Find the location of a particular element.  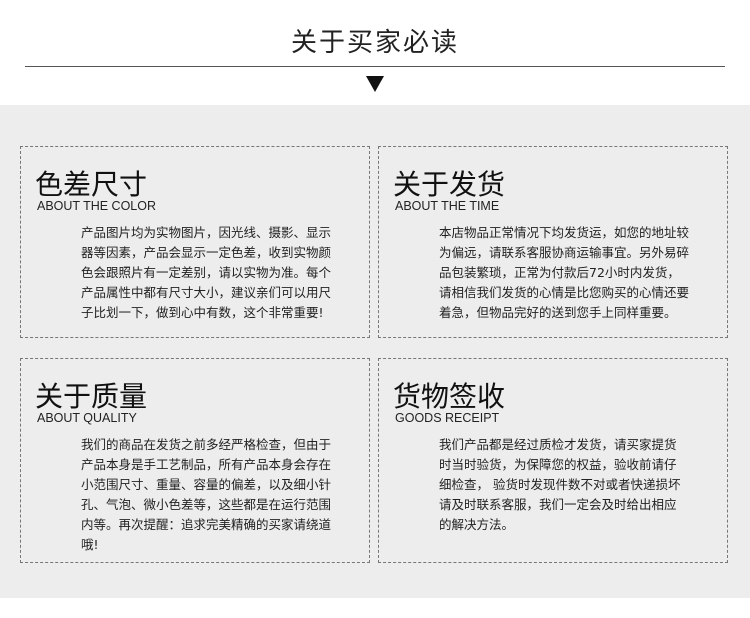

body-line: 请相信我们发货的心情是比您购买的心情还要 is located at coordinates (564, 292).